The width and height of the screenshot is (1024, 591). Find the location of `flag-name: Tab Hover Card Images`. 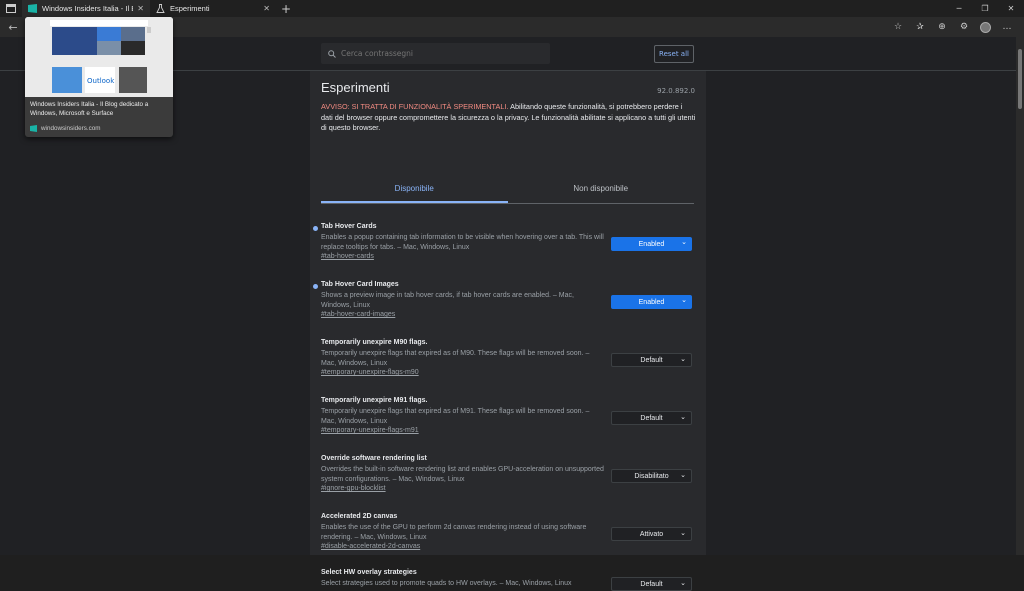

flag-name: Tab Hover Card Images is located at coordinates (360, 284).